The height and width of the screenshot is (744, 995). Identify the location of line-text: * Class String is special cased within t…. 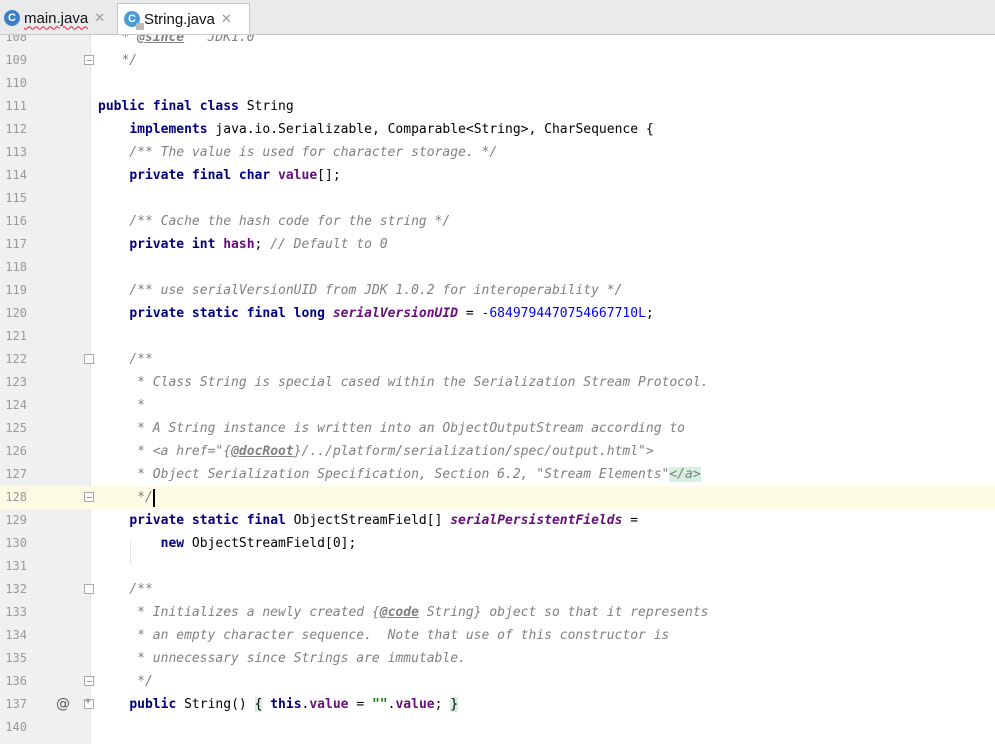
(403, 382).